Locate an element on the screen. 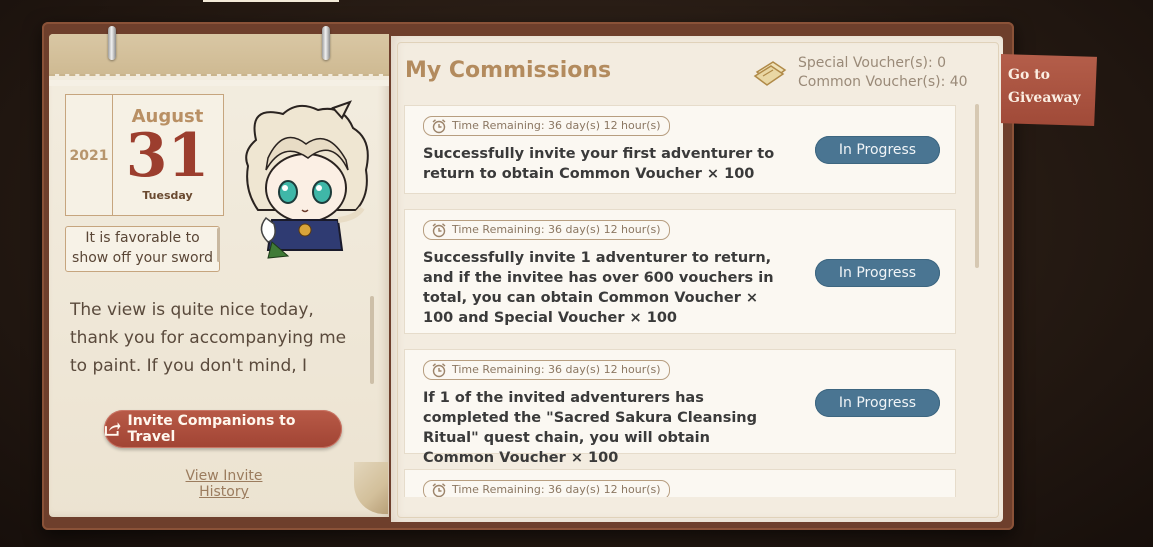 This screenshot has height=547, width=1153. share-icon is located at coordinates (112, 429).